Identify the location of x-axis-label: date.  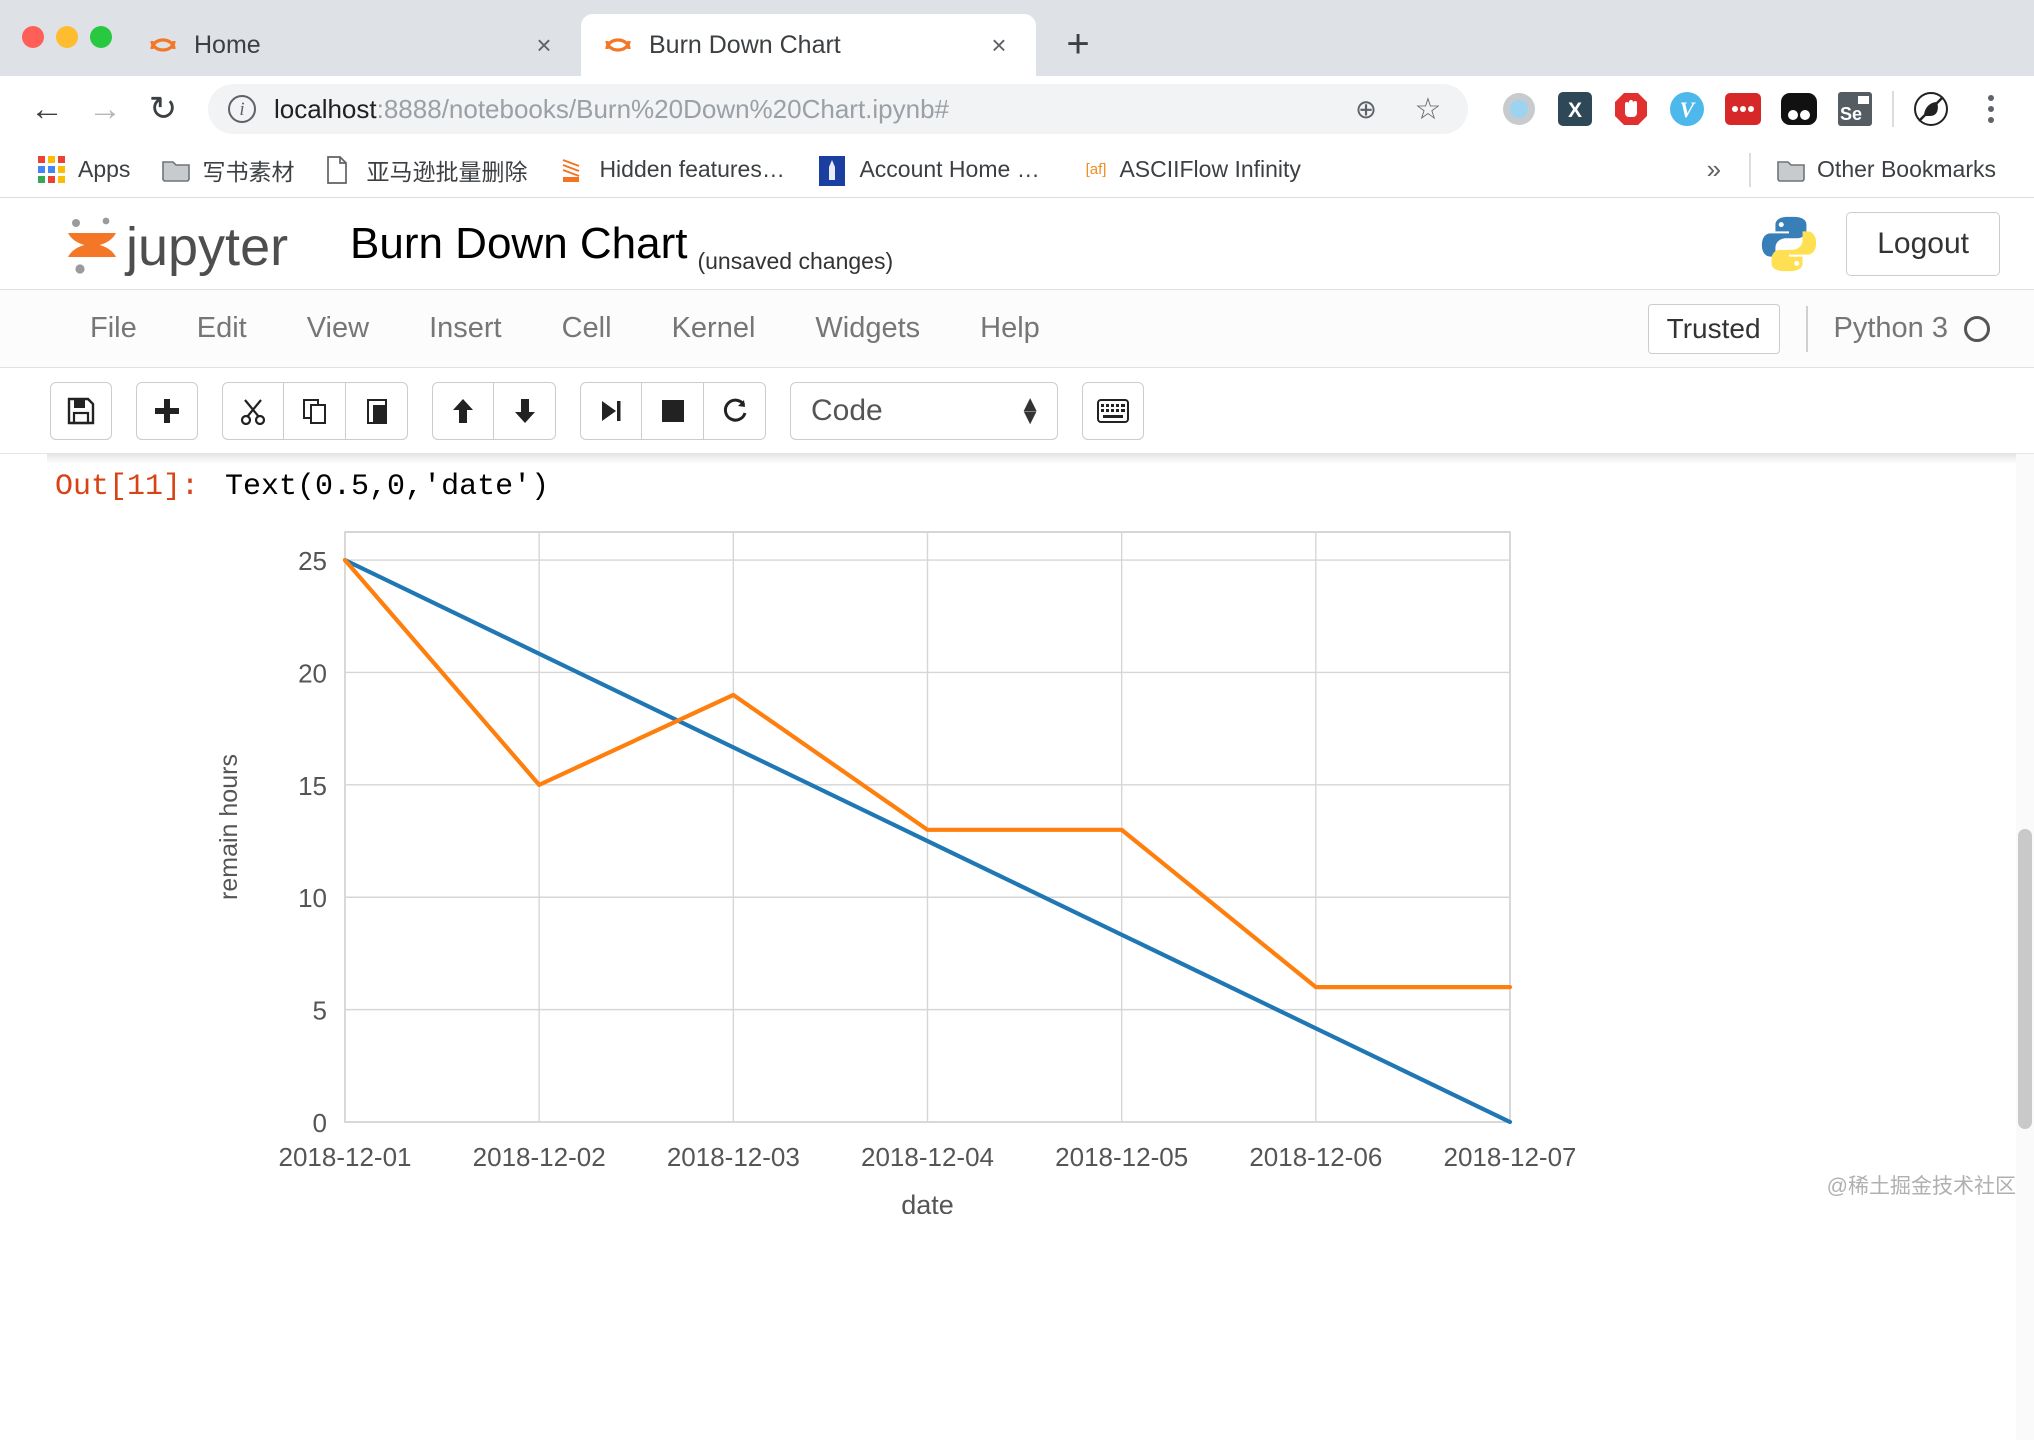
(927, 1202).